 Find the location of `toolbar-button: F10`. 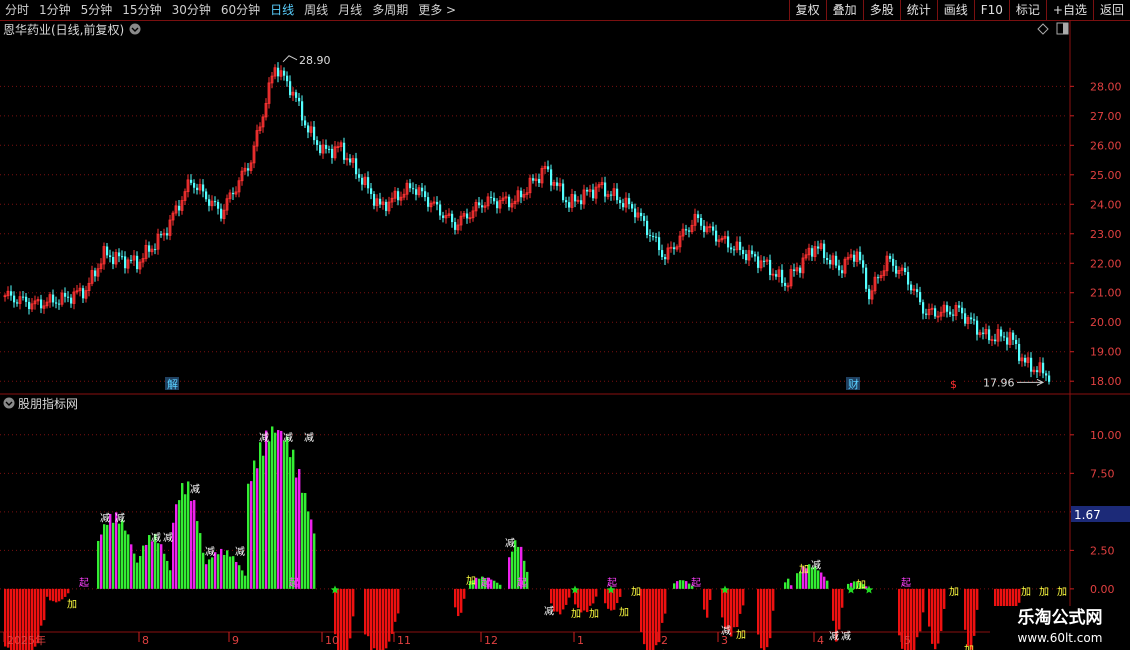

toolbar-button: F10 is located at coordinates (991, 10).